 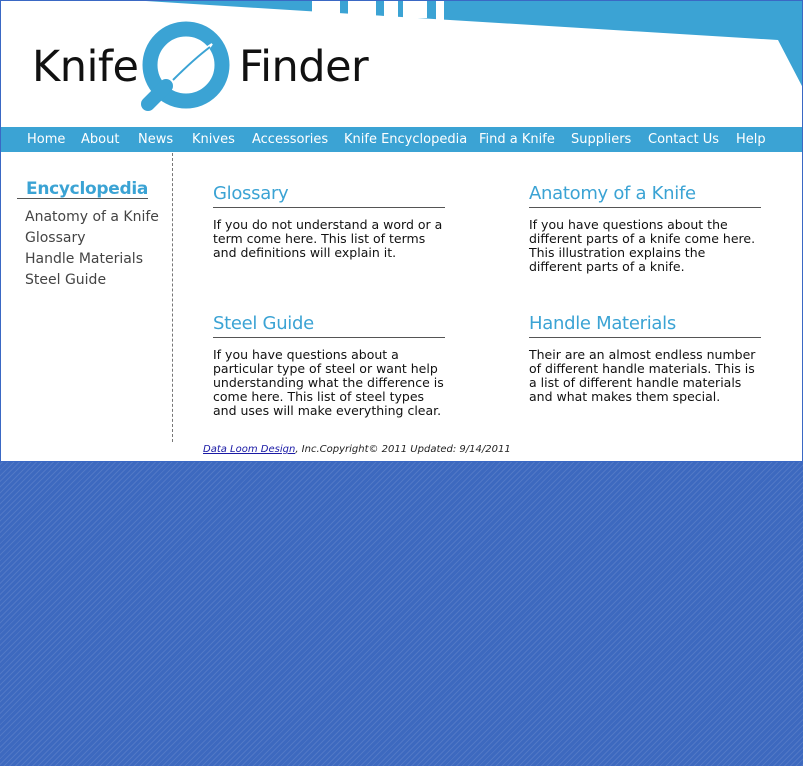 I want to click on nav-about: About, so click(x=100, y=139).